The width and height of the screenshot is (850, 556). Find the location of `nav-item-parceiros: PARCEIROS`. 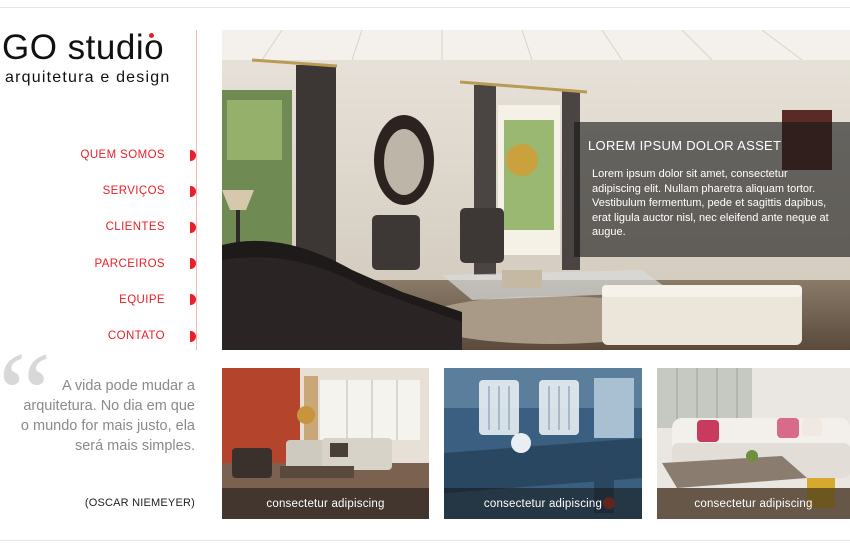

nav-item-parceiros: PARCEIROS is located at coordinates (138, 264).